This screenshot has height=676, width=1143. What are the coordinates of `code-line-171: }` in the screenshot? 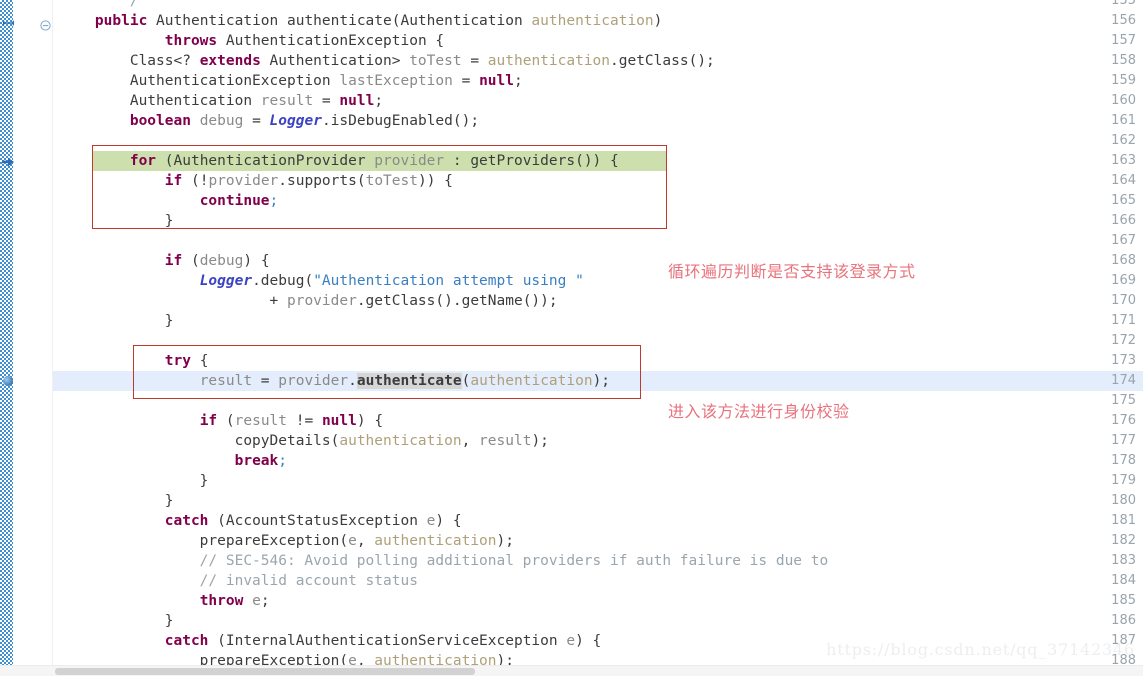 It's located at (571, 321).